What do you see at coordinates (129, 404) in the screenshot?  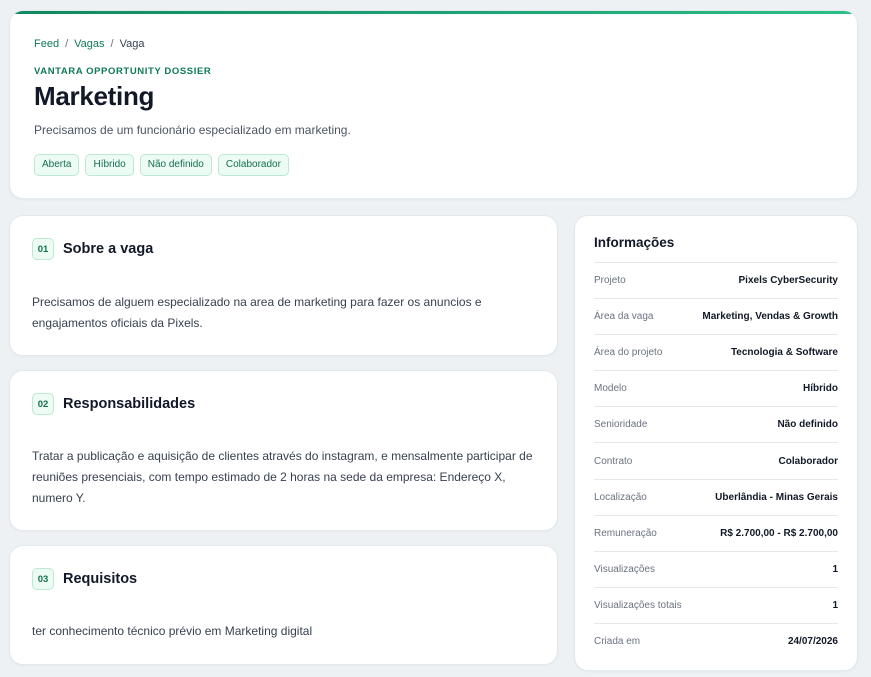 I see `section-title: Responsabilidades` at bounding box center [129, 404].